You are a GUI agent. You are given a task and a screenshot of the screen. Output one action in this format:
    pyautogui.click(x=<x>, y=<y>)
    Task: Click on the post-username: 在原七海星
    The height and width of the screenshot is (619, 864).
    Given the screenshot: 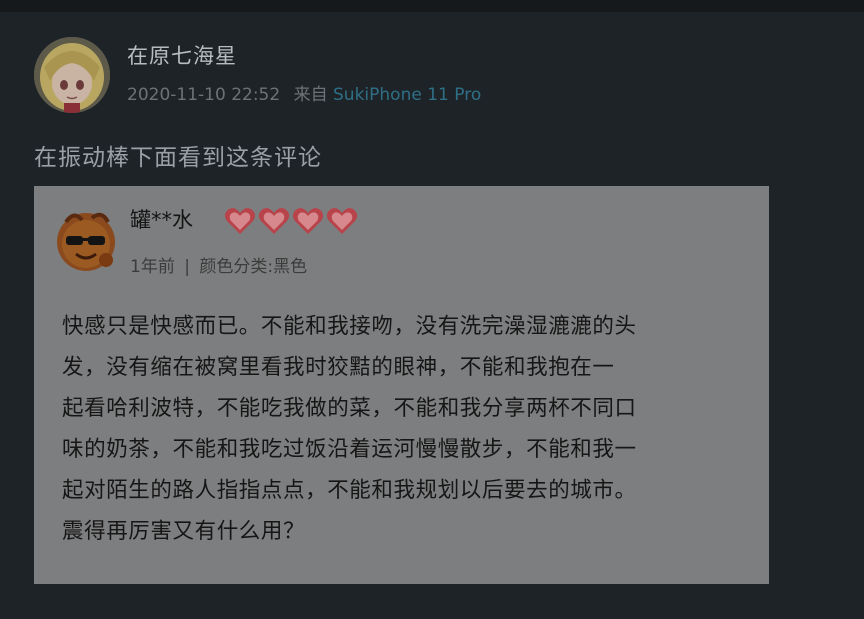 What is the action you would take?
    pyautogui.click(x=182, y=55)
    